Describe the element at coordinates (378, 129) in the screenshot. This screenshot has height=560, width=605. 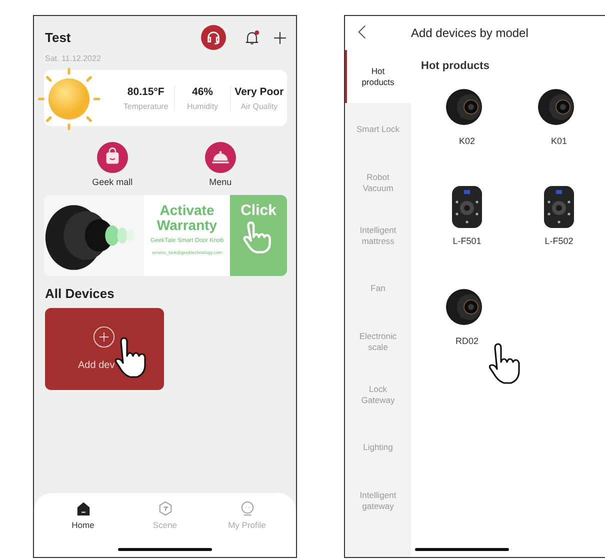
I see `category-item: Smart Lock` at that location.